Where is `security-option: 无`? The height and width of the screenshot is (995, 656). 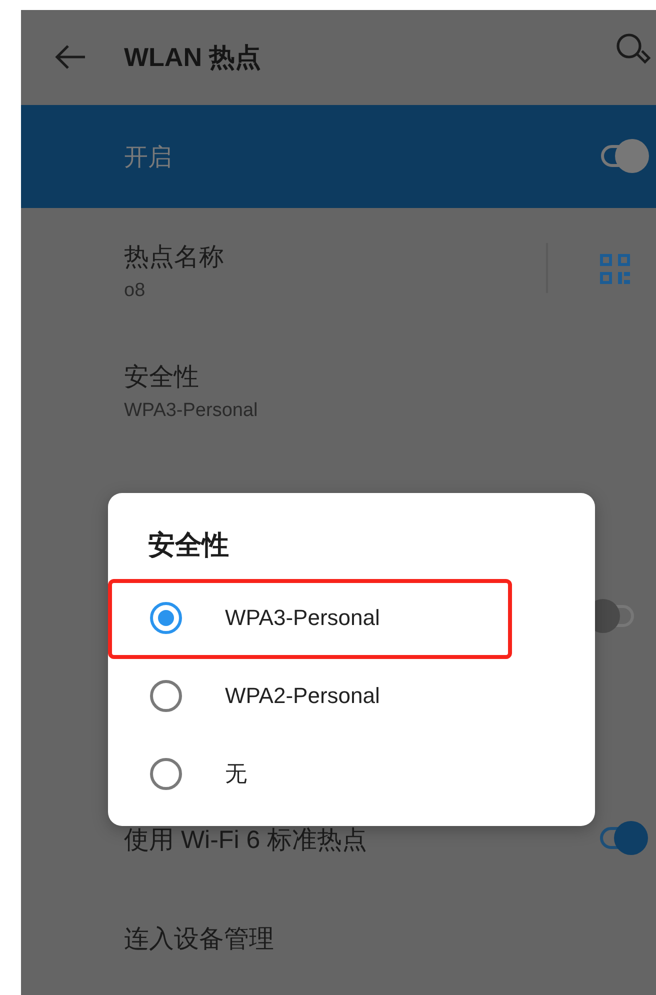
security-option: 无 is located at coordinates (351, 774).